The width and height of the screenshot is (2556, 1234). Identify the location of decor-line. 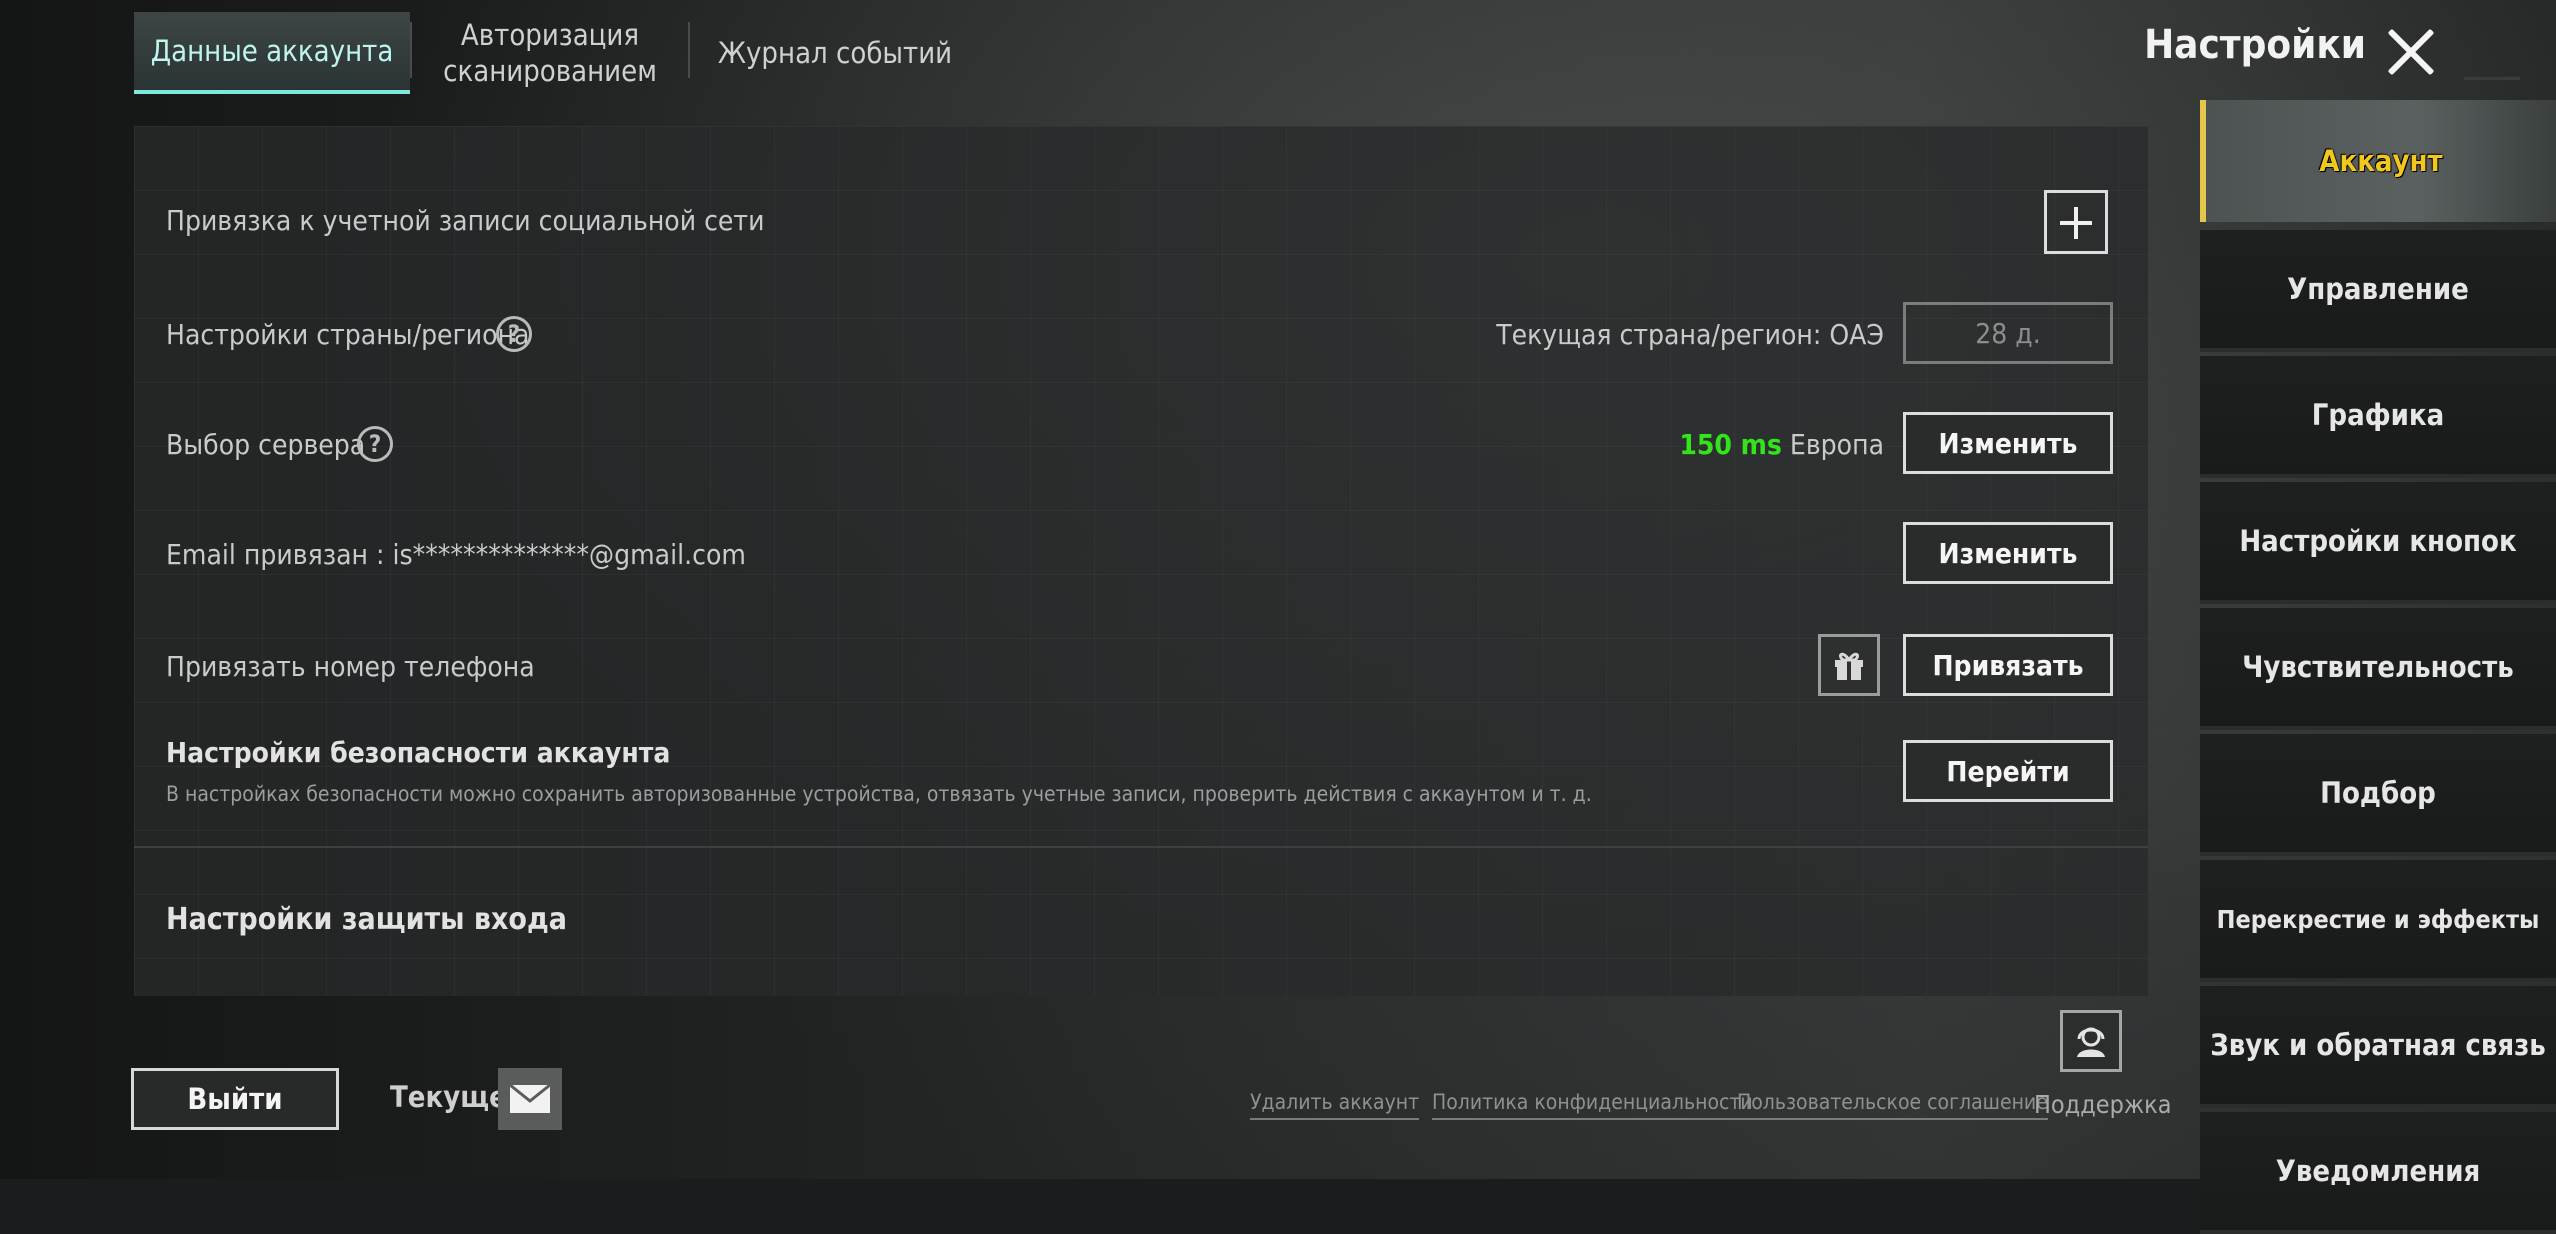
(2492, 78).